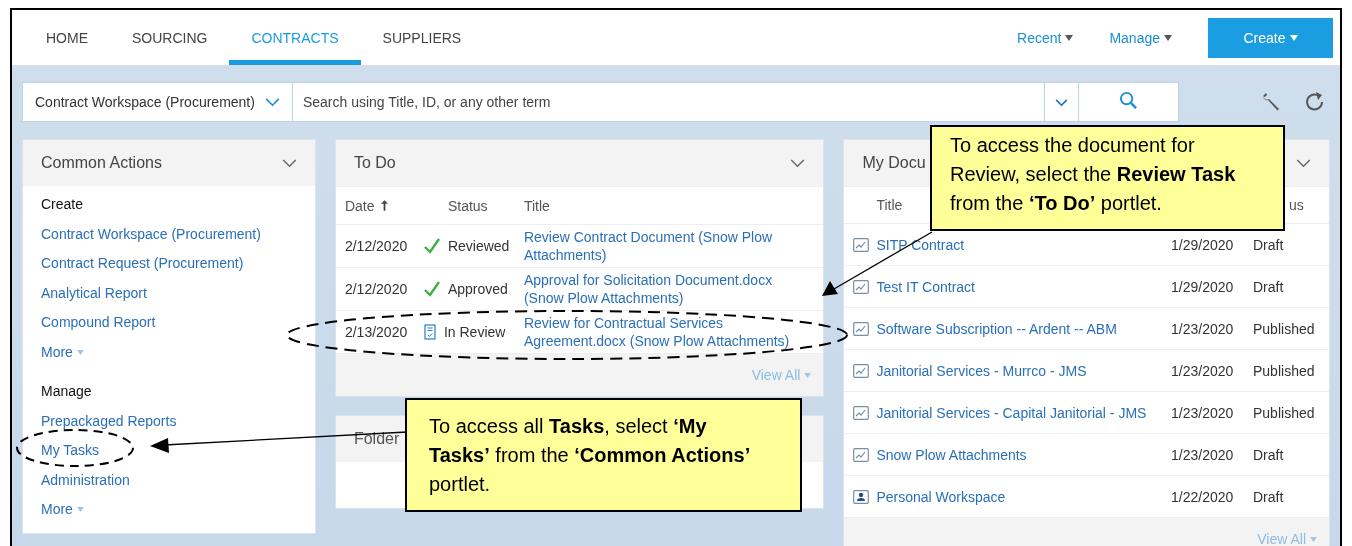  Describe the element at coordinates (1128, 100) in the screenshot. I see `search-icon` at that location.